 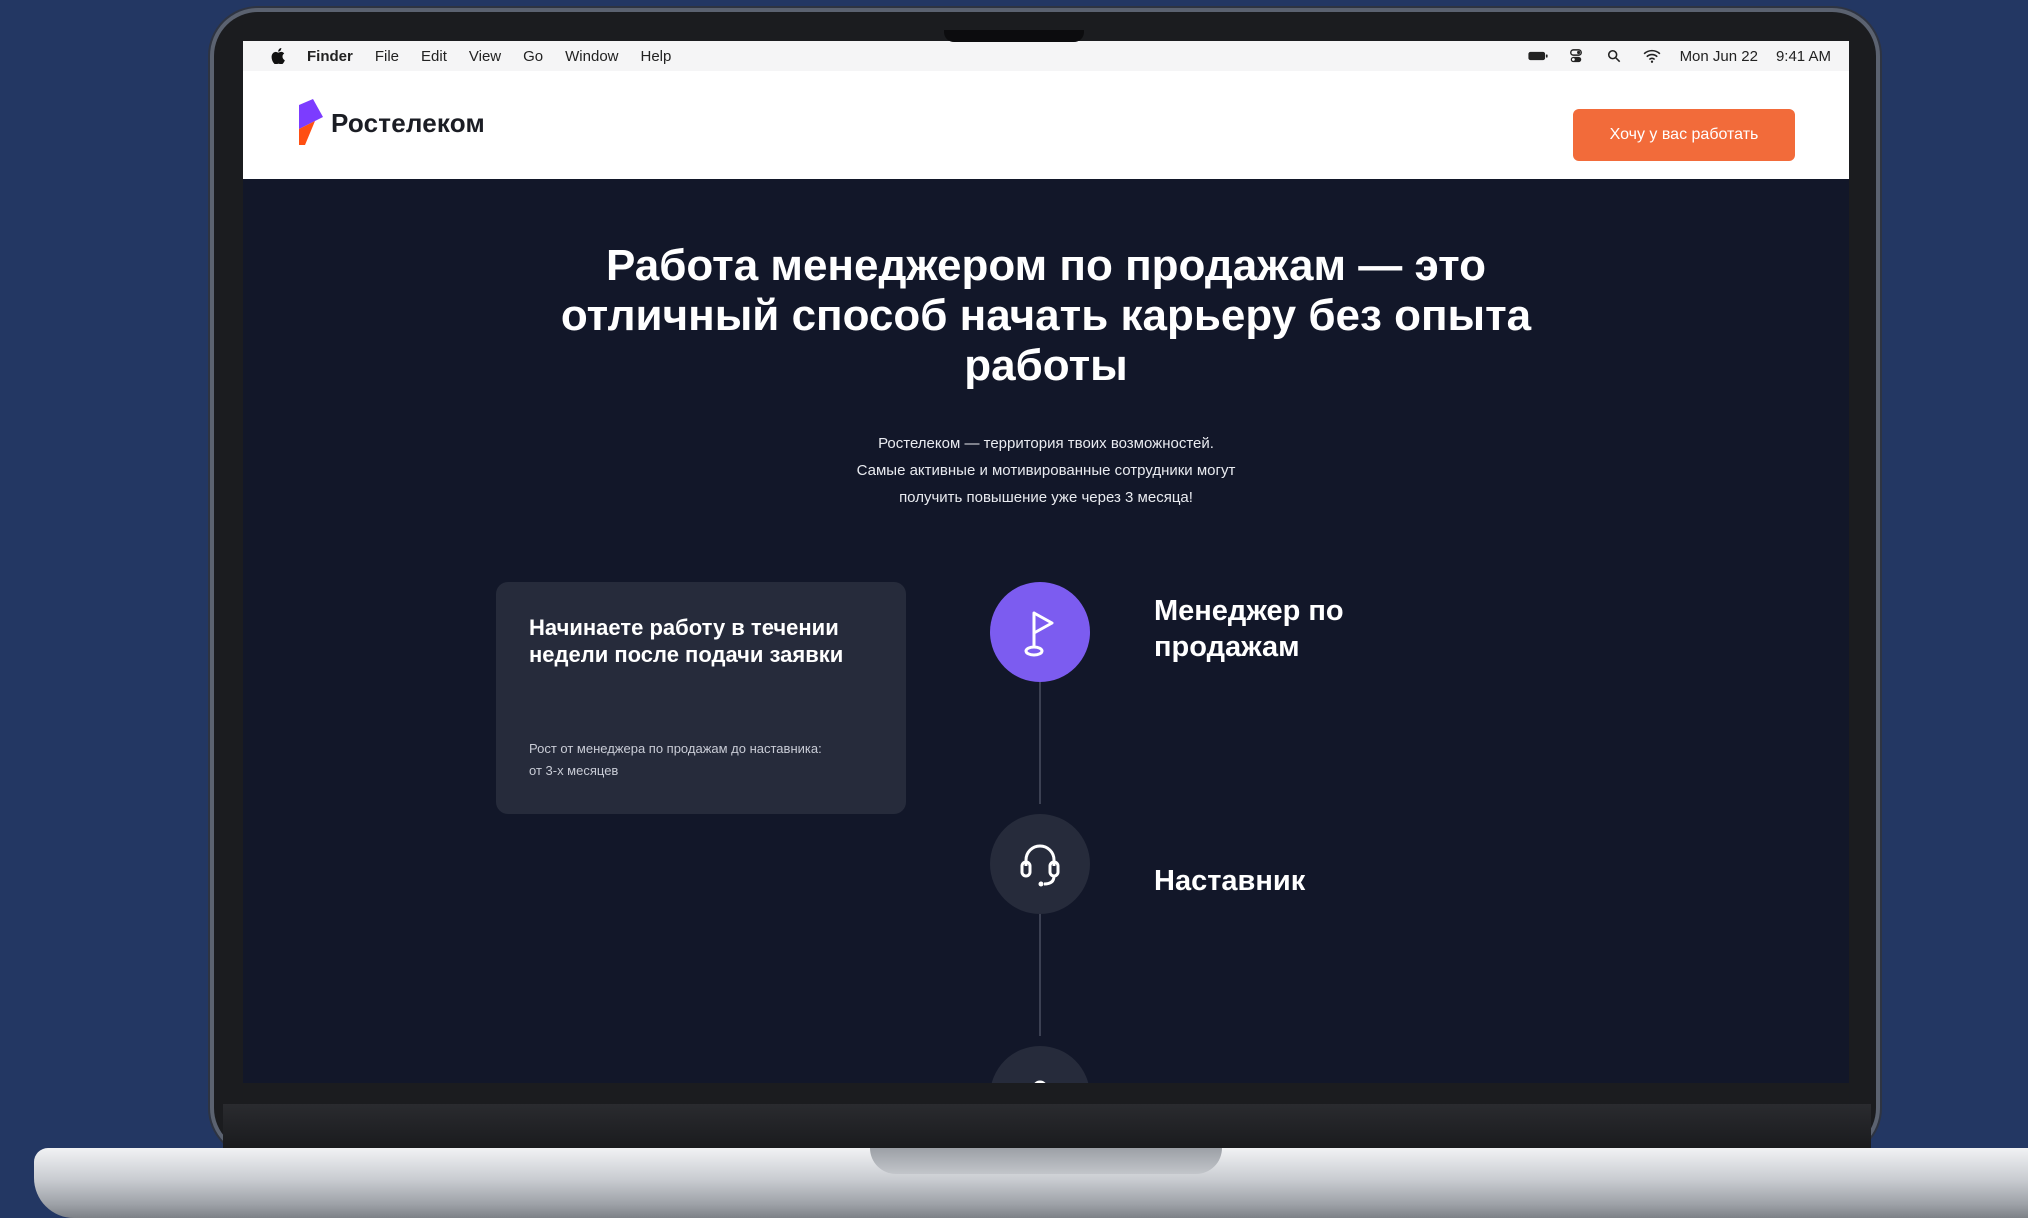 What do you see at coordinates (1652, 56) in the screenshot?
I see `wifi-icon` at bounding box center [1652, 56].